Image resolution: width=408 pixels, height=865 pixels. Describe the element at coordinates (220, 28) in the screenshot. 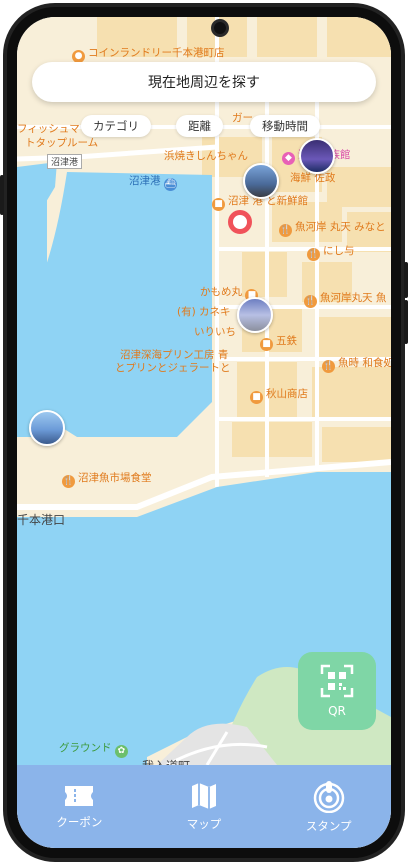

I see `front-camera` at that location.